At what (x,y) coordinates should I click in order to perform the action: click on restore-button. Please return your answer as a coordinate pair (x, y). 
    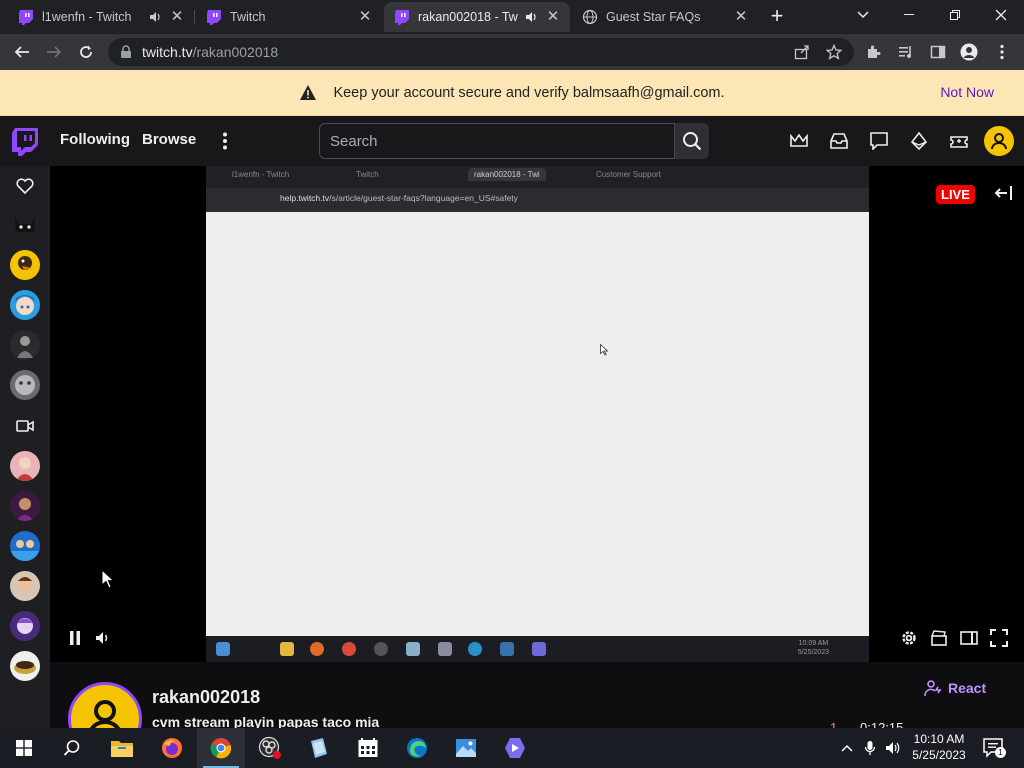
    Looking at the image, I should click on (955, 15).